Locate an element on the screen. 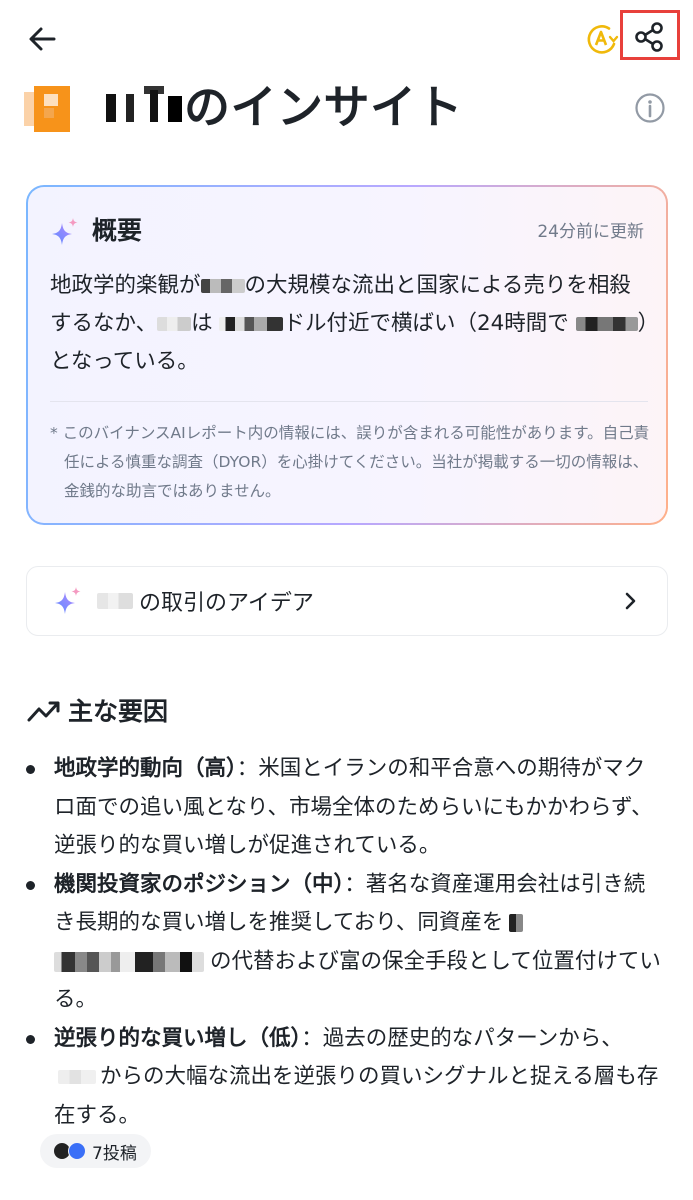 This screenshot has width=693, height=1200. share-icon is located at coordinates (650, 37).